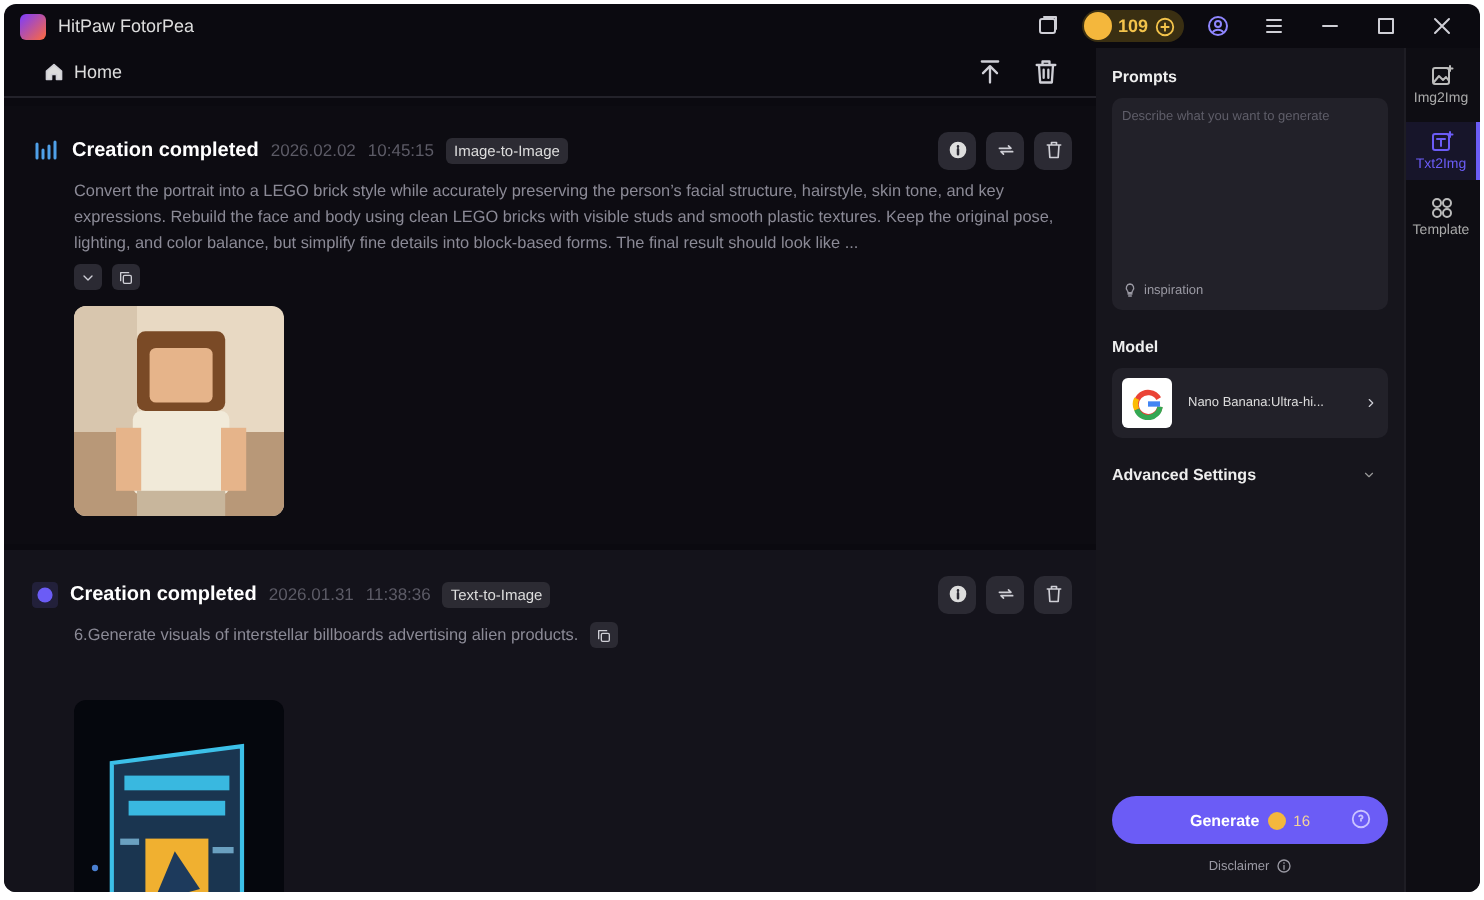  What do you see at coordinates (1441, 208) in the screenshot?
I see `grid-icon` at bounding box center [1441, 208].